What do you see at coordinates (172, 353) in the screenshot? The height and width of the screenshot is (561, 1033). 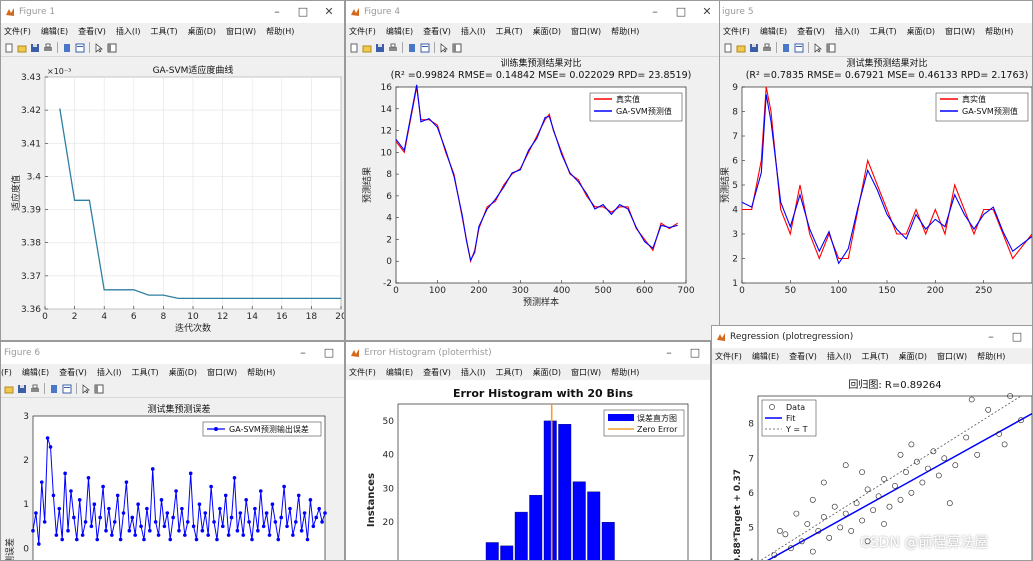 I see `titlebar: Figure 6 – □` at bounding box center [172, 353].